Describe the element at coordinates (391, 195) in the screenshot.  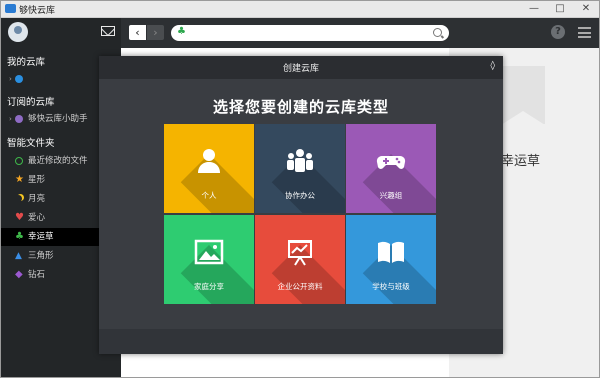
I see `tile-label: 兴趣组` at that location.